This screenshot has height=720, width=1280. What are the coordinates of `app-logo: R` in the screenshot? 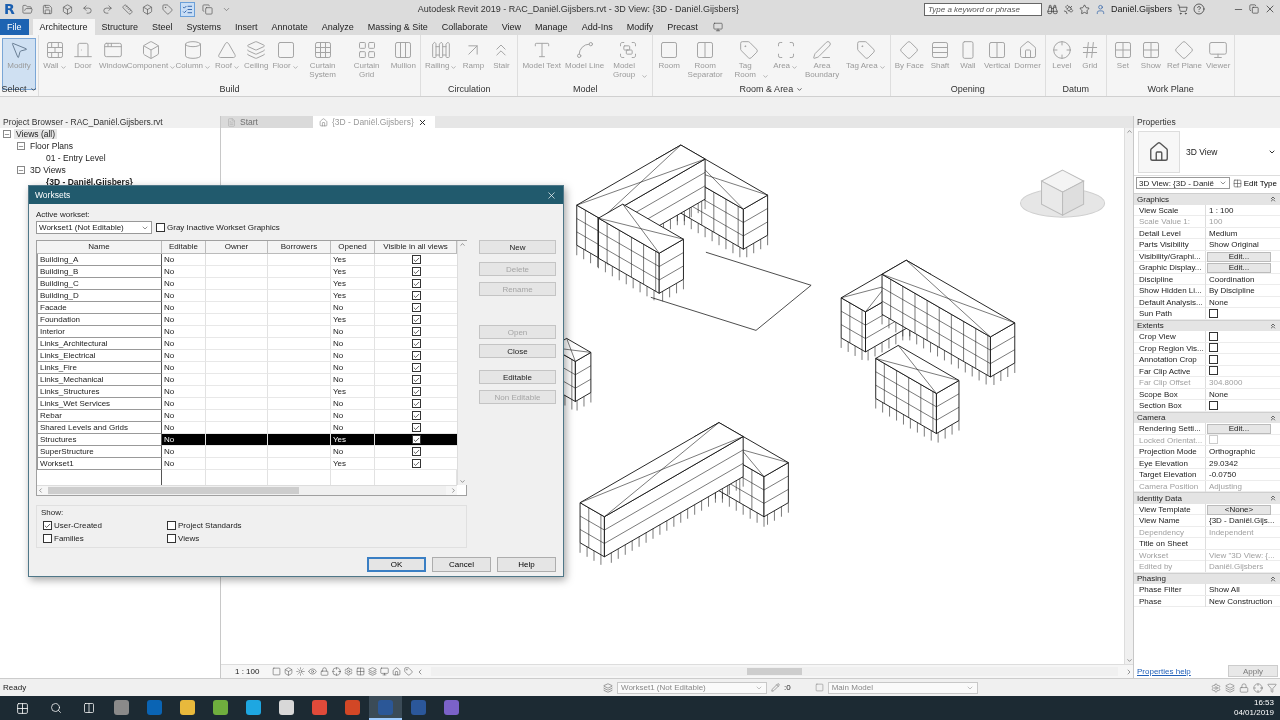 It's located at (9, 9).